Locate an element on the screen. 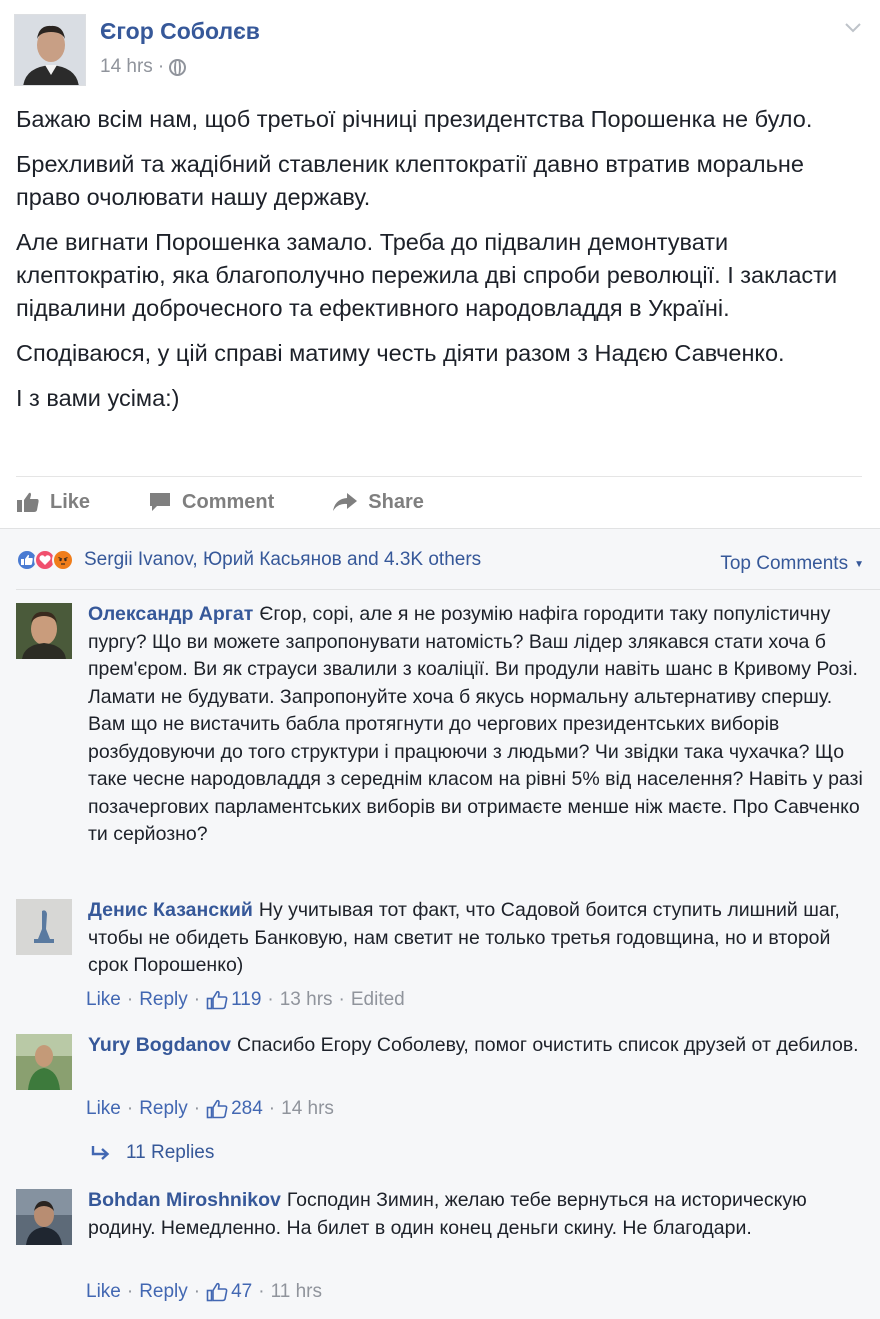 Image resolution: width=880 pixels, height=1319 pixels. reaction-icons is located at coordinates (45, 560).